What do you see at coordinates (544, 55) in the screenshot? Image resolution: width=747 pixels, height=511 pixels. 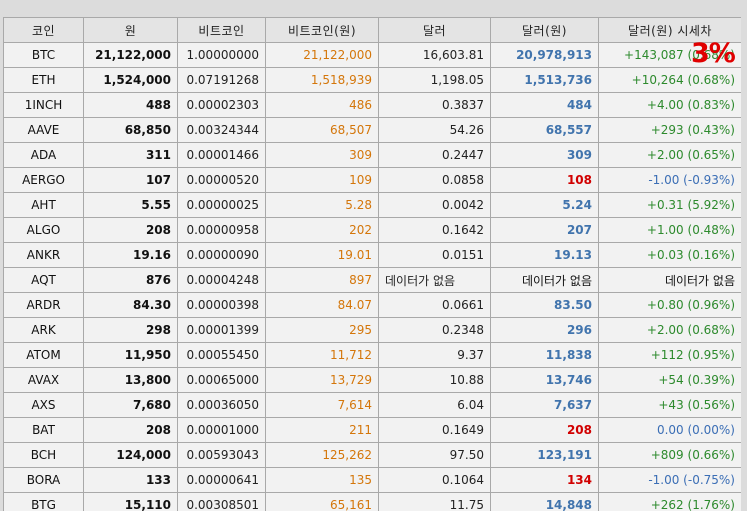 I see `cell-usd-krw: 20,978,913` at bounding box center [544, 55].